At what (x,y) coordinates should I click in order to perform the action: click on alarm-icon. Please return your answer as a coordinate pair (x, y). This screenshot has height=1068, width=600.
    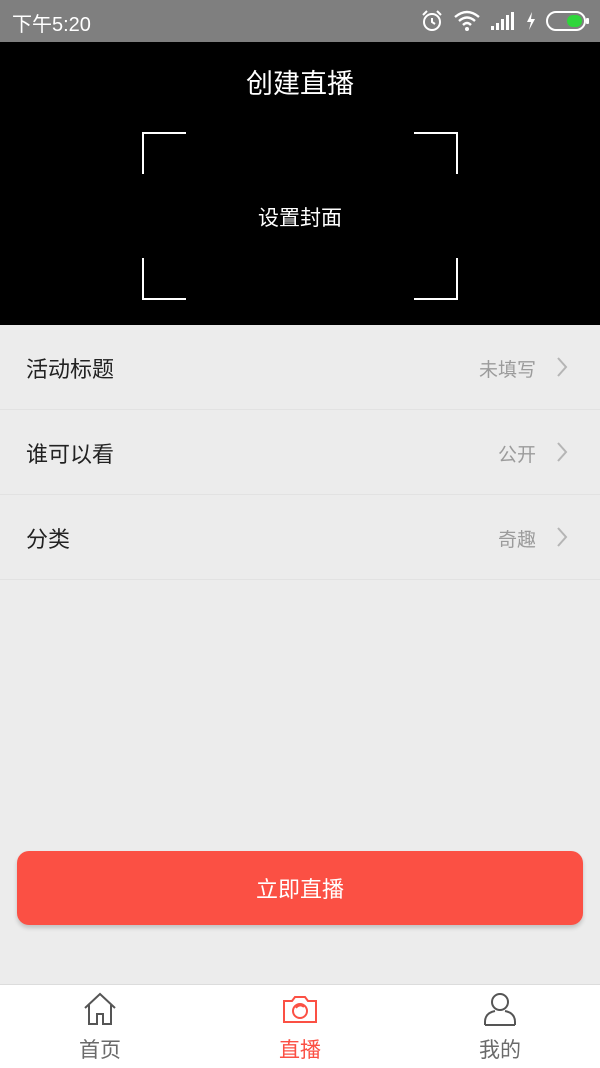
    Looking at the image, I should click on (432, 20).